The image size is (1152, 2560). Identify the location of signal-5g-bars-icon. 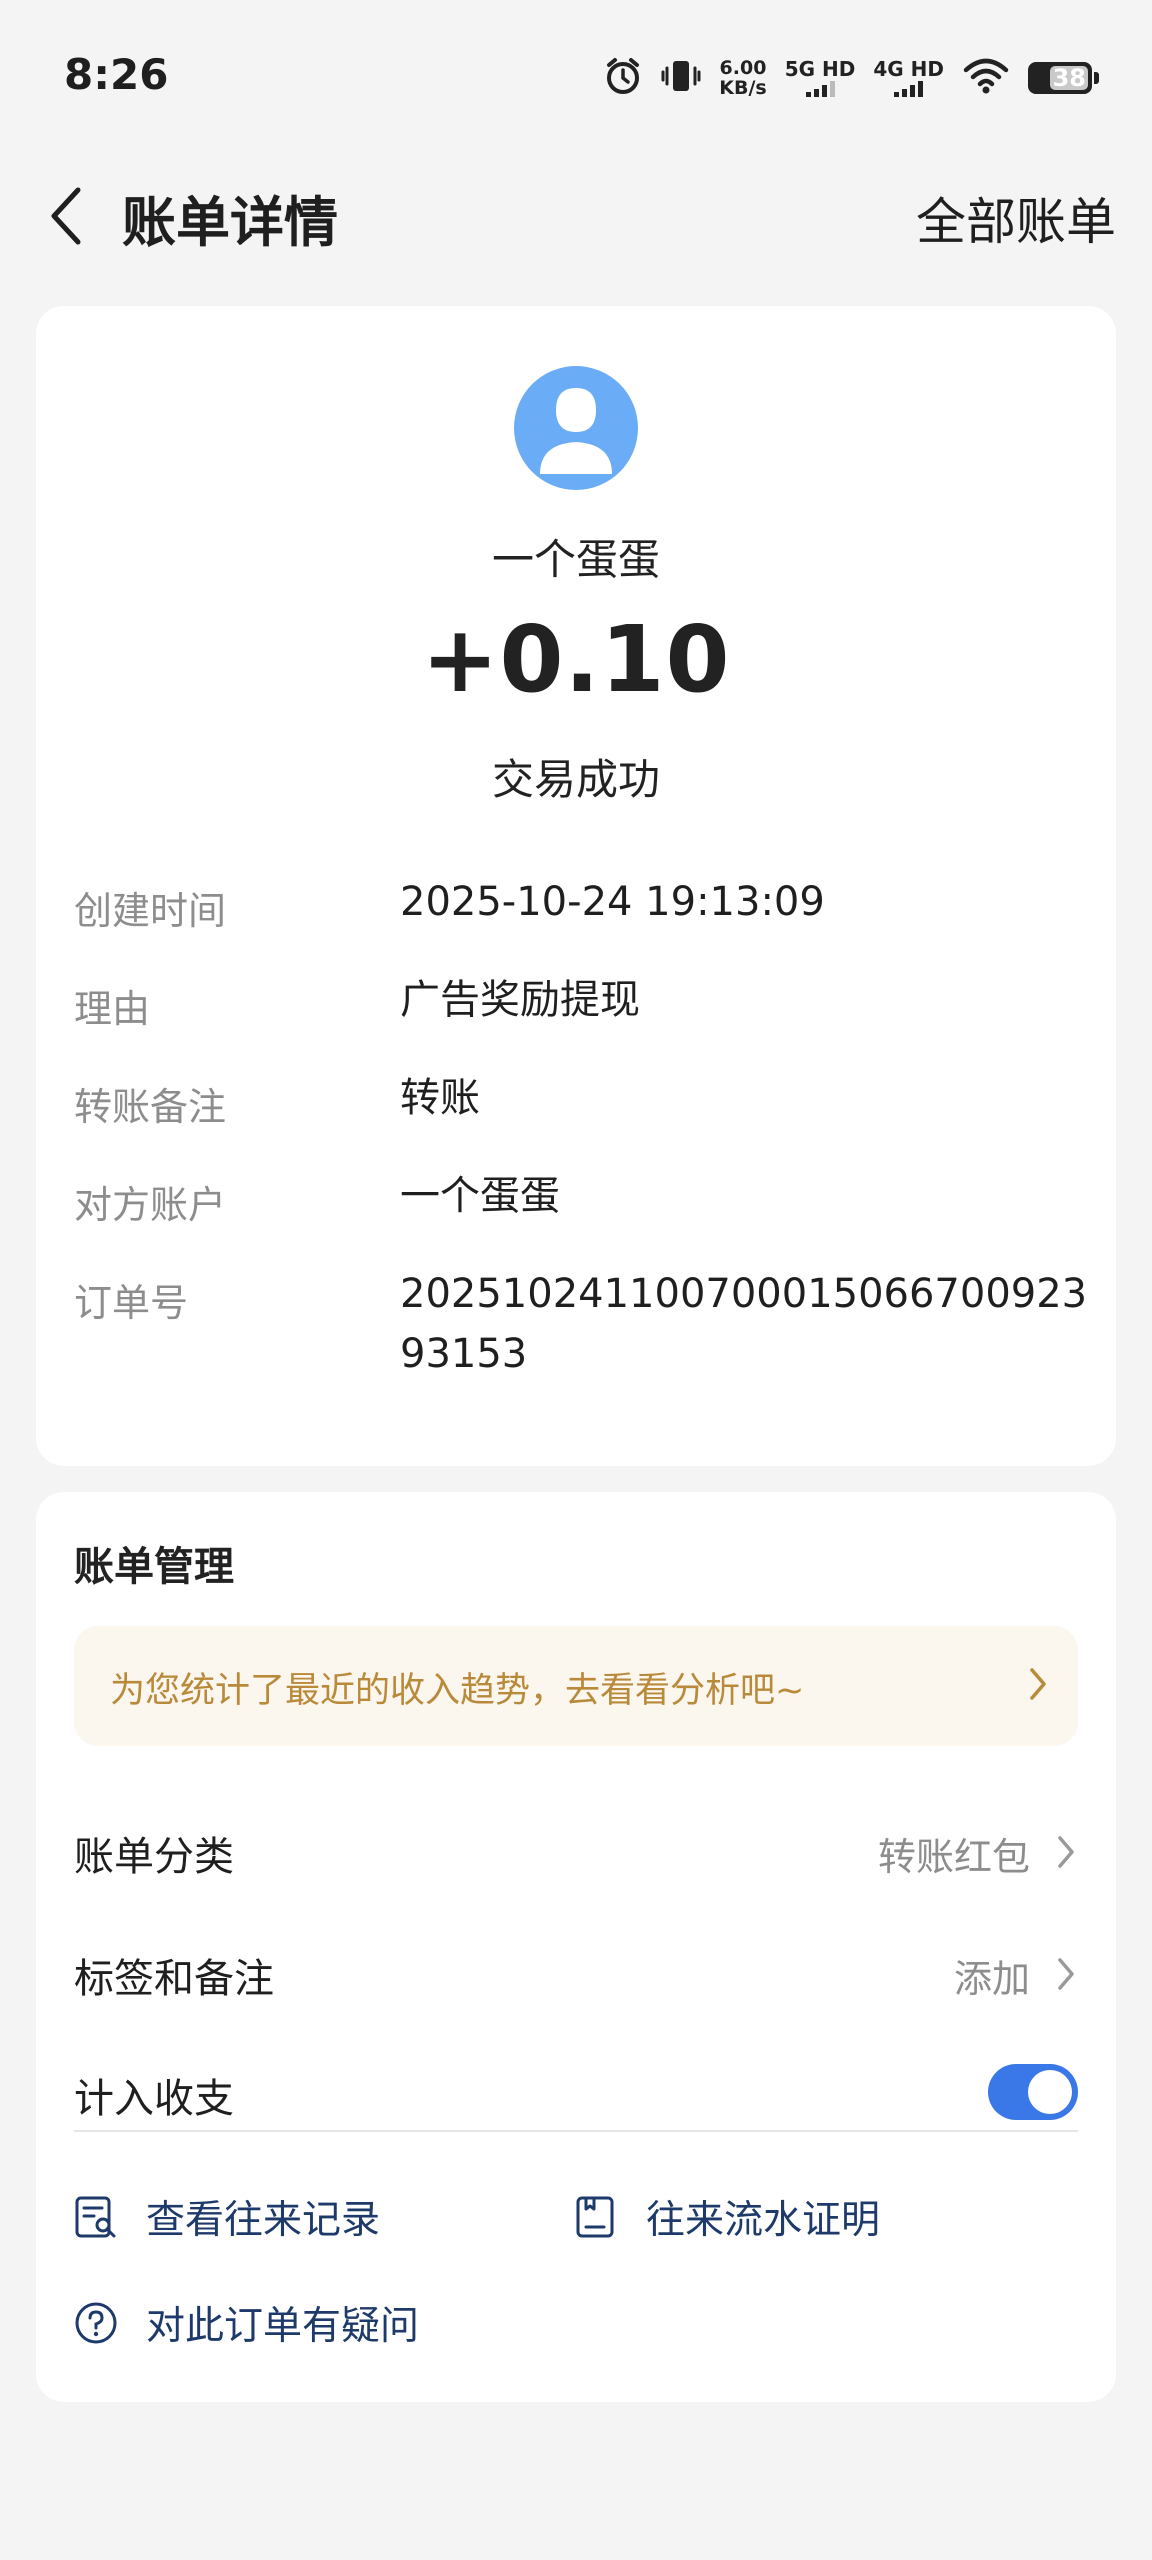
(820, 89).